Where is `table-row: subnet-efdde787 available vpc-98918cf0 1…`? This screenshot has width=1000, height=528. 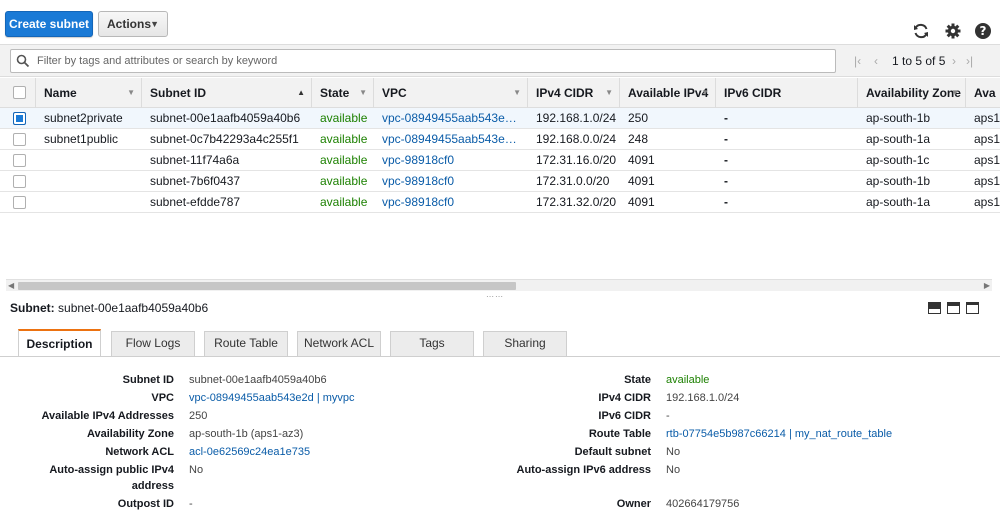
table-row: subnet-efdde787 available vpc-98918cf0 1… is located at coordinates (500, 202).